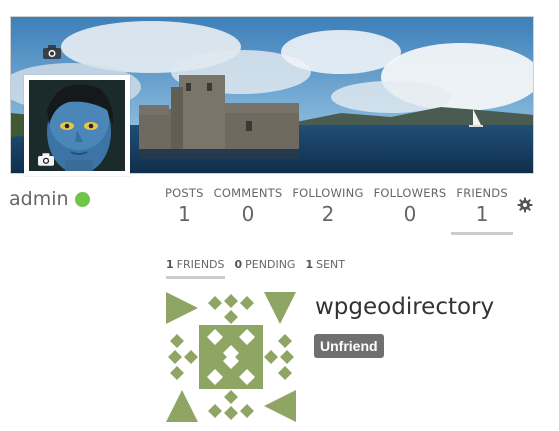 This screenshot has width=559, height=431. What do you see at coordinates (238, 264) in the screenshot?
I see `subtab-count: 0` at bounding box center [238, 264].